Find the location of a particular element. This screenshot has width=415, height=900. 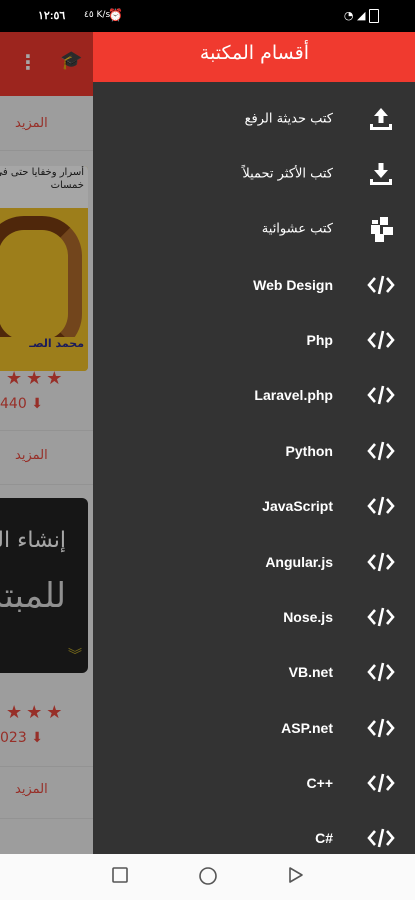

drawer-item-php: Php is located at coordinates (254, 340).